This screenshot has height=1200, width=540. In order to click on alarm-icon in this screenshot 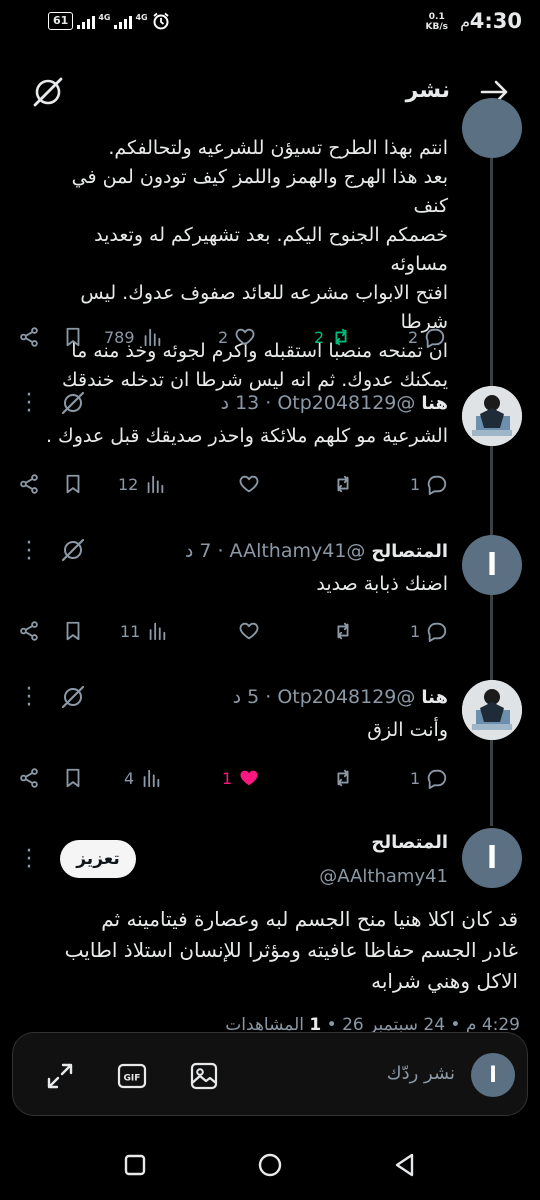, I will do `click(161, 21)`.